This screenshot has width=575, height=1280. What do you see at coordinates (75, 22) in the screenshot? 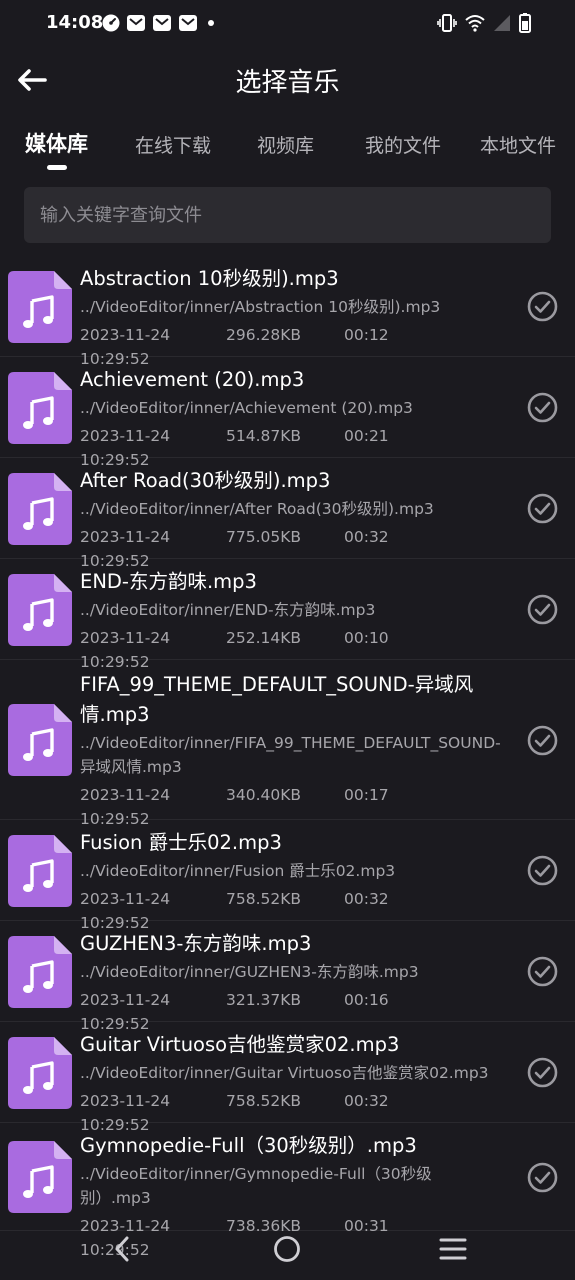
I see `status-time: 14:08` at bounding box center [75, 22].